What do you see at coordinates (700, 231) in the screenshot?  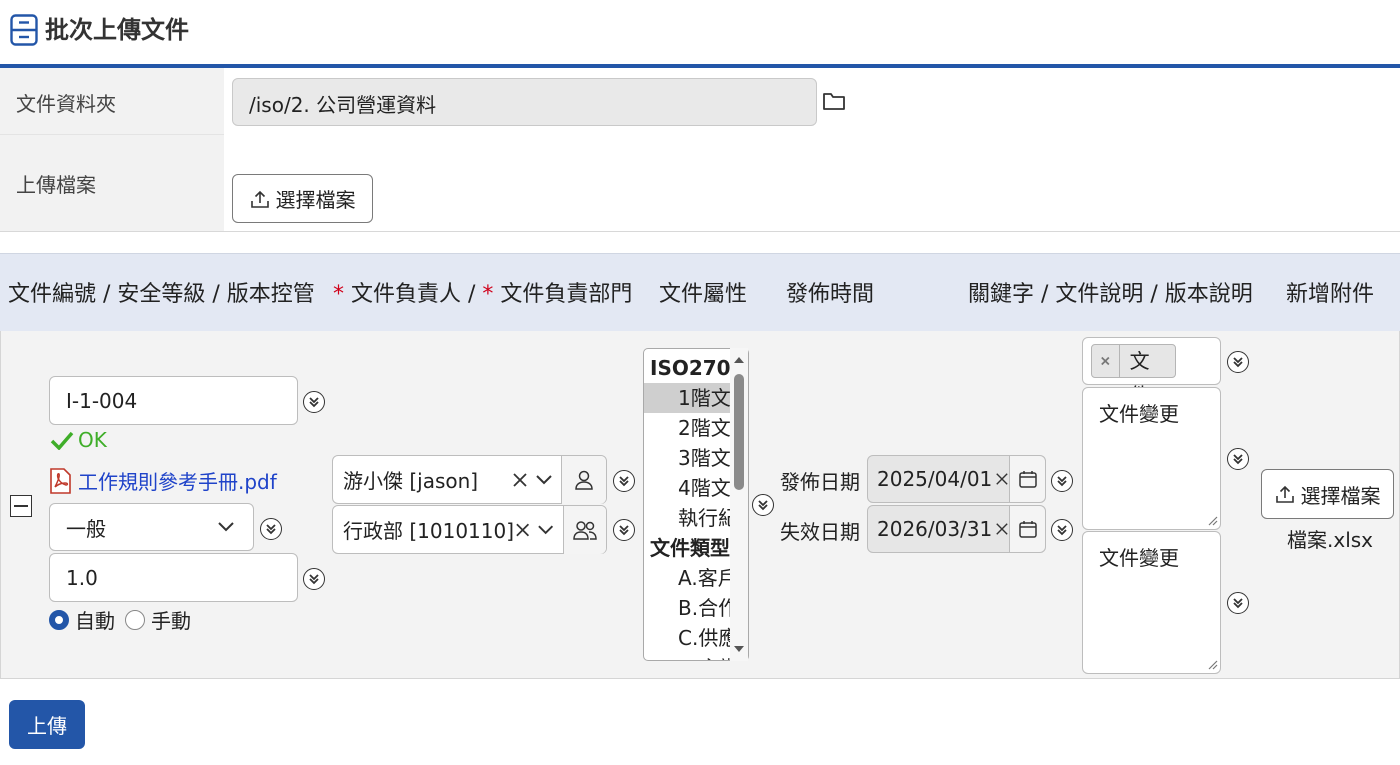 I see `form-divider` at bounding box center [700, 231].